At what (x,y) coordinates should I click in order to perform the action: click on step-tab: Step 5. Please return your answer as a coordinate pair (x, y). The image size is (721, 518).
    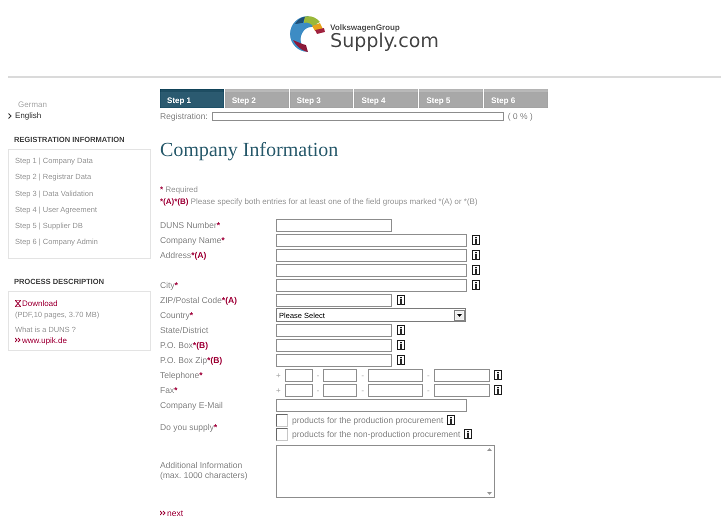
    Looking at the image, I should click on (451, 98).